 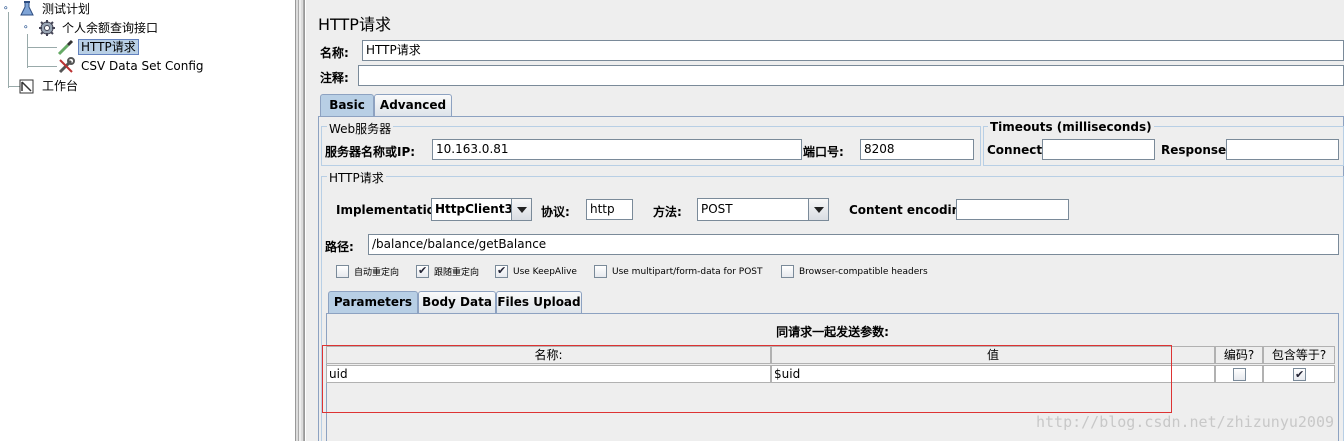 What do you see at coordinates (678, 271) in the screenshot?
I see `multipart-form-checkbox: Use multipart/form-data for POST` at bounding box center [678, 271].